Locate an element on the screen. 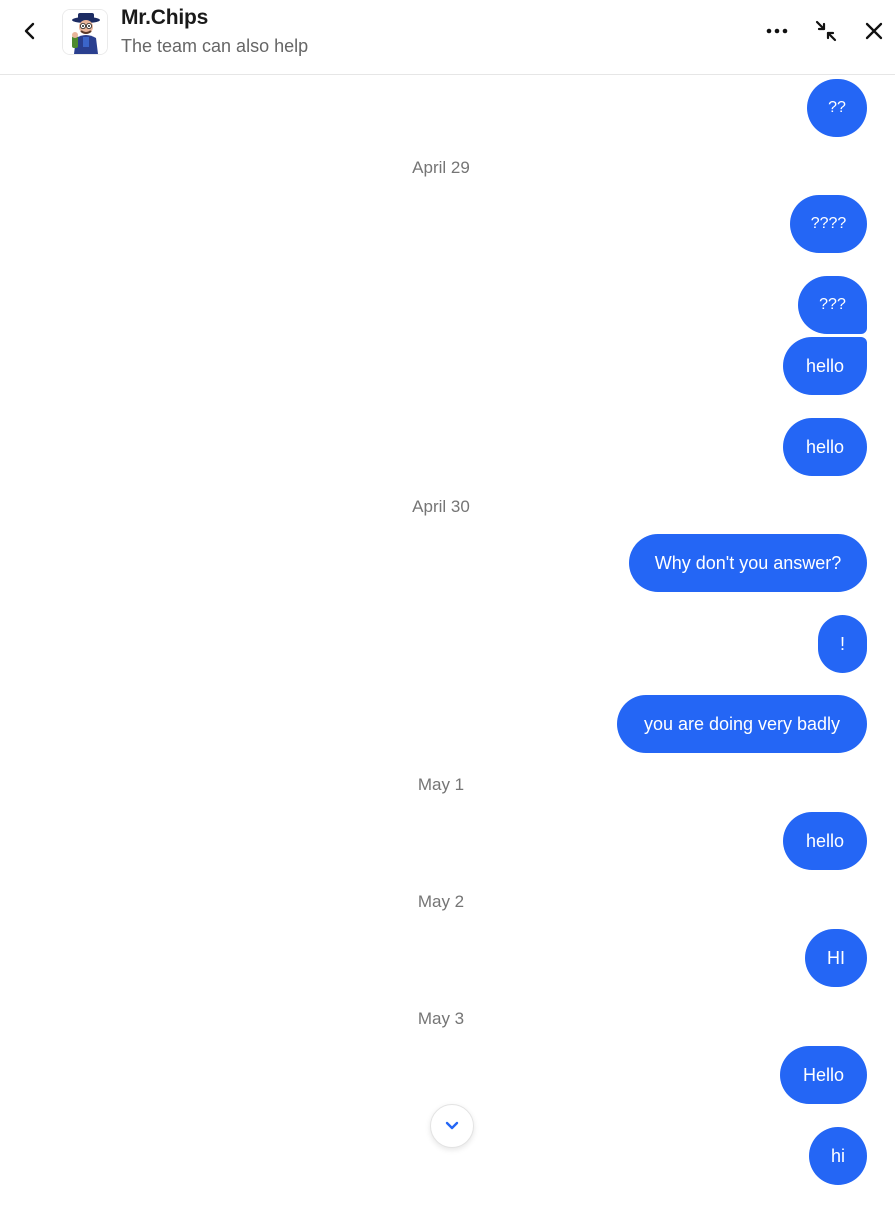  chevron-down-icon is located at coordinates (452, 1125).